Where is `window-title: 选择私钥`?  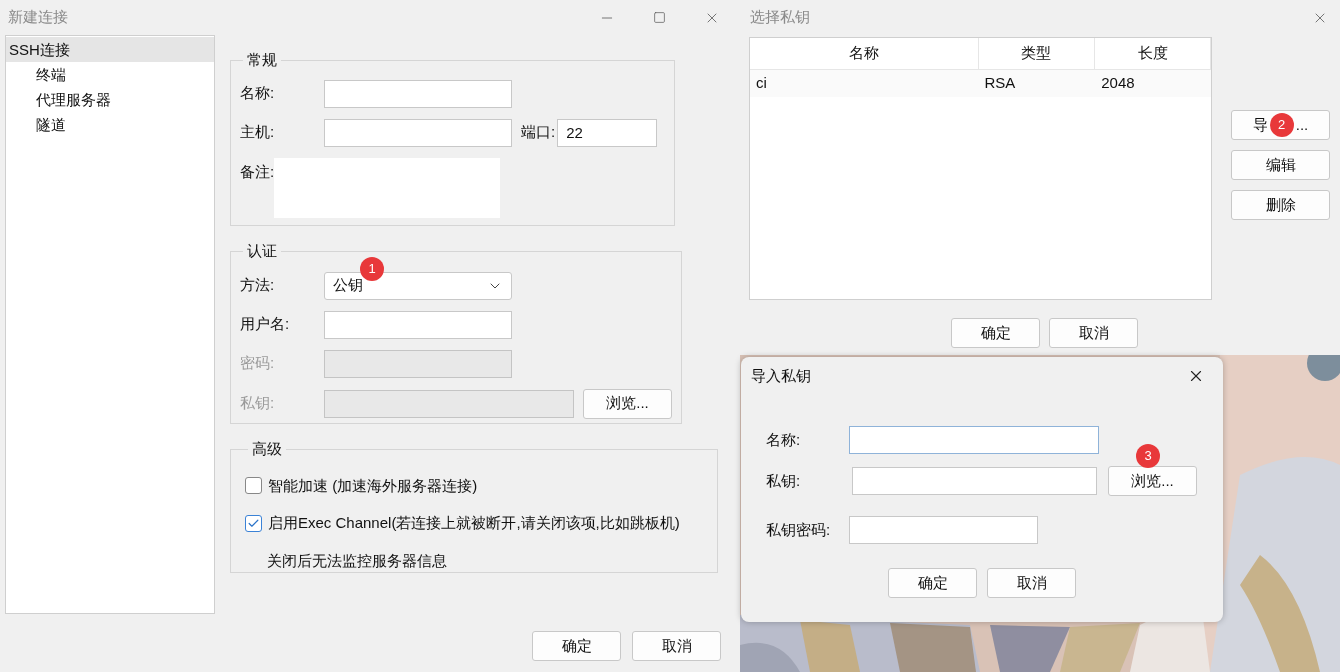 window-title: 选择私钥 is located at coordinates (780, 17).